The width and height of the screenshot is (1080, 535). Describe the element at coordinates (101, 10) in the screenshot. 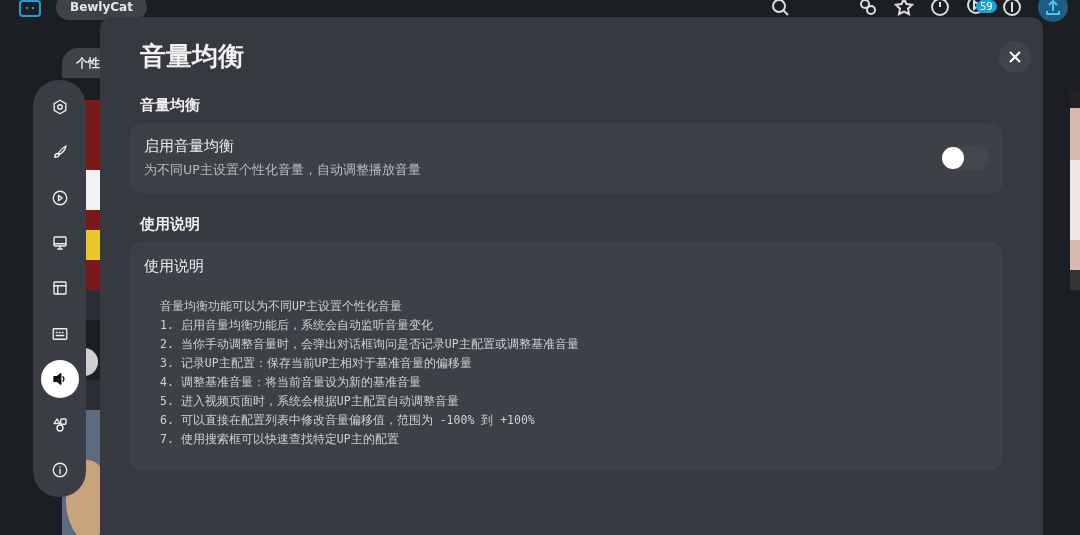

I see `nav-tab: BewlyCat` at that location.